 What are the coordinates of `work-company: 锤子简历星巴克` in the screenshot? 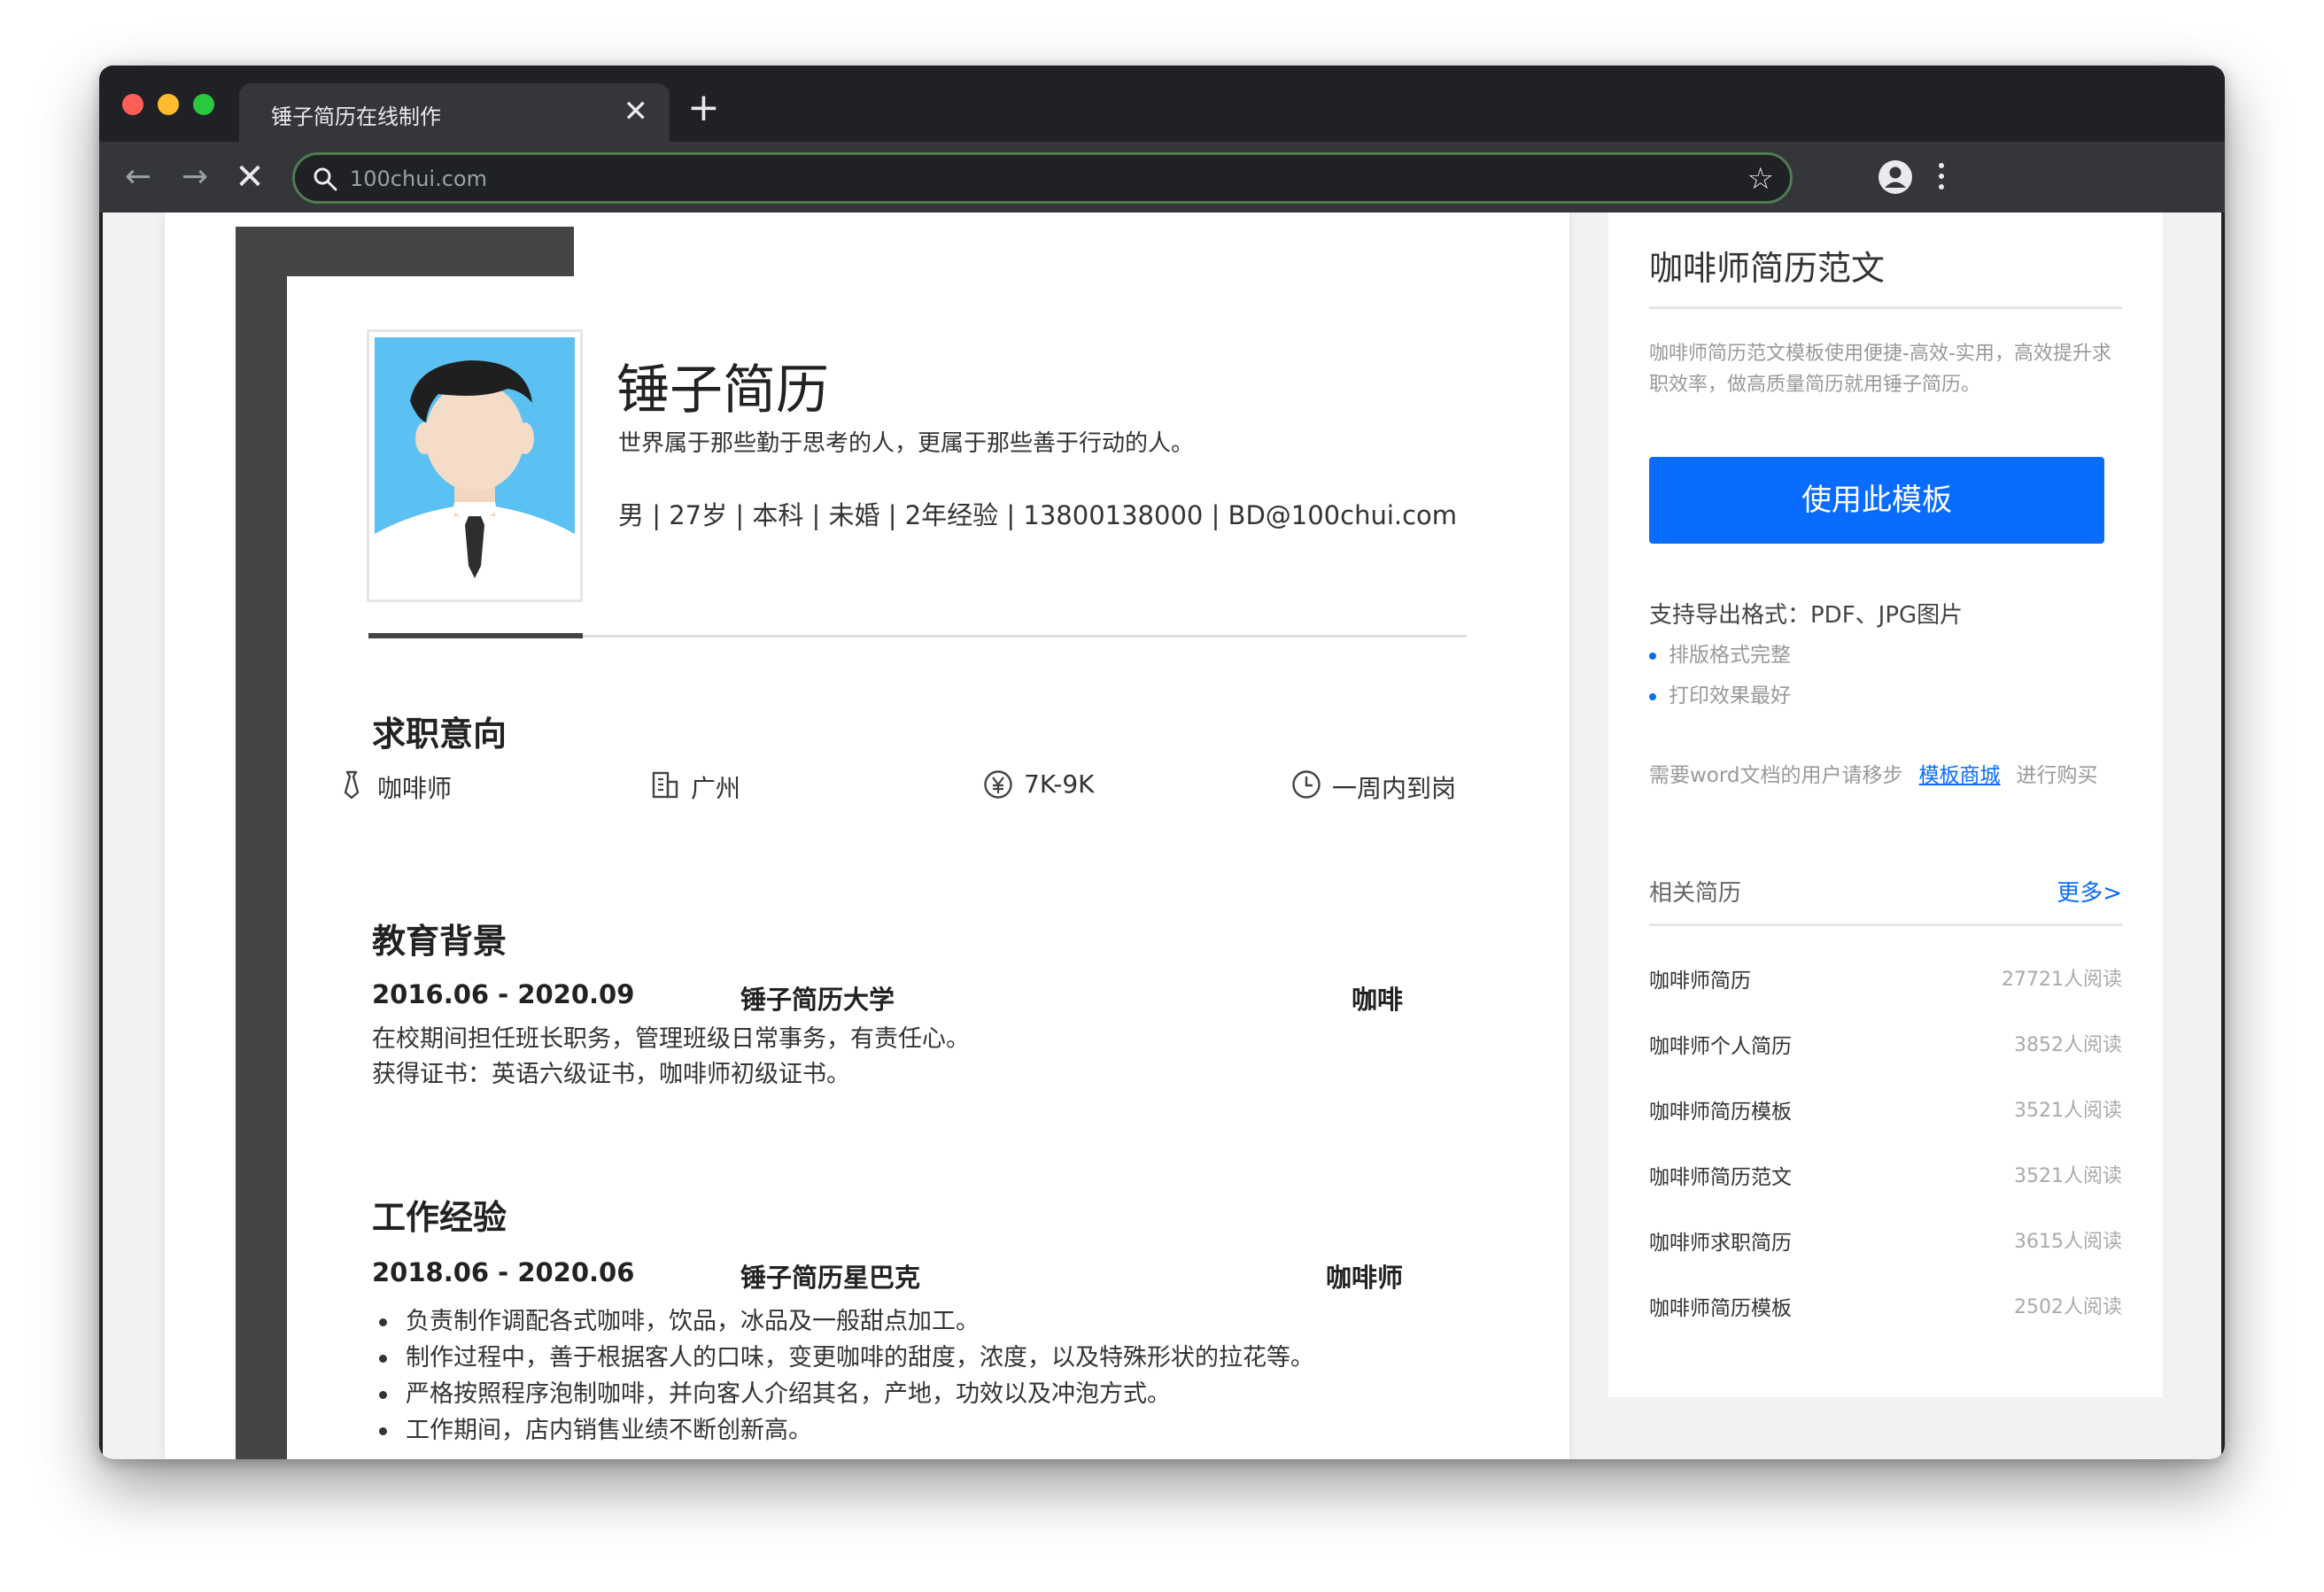 It's located at (830, 1278).